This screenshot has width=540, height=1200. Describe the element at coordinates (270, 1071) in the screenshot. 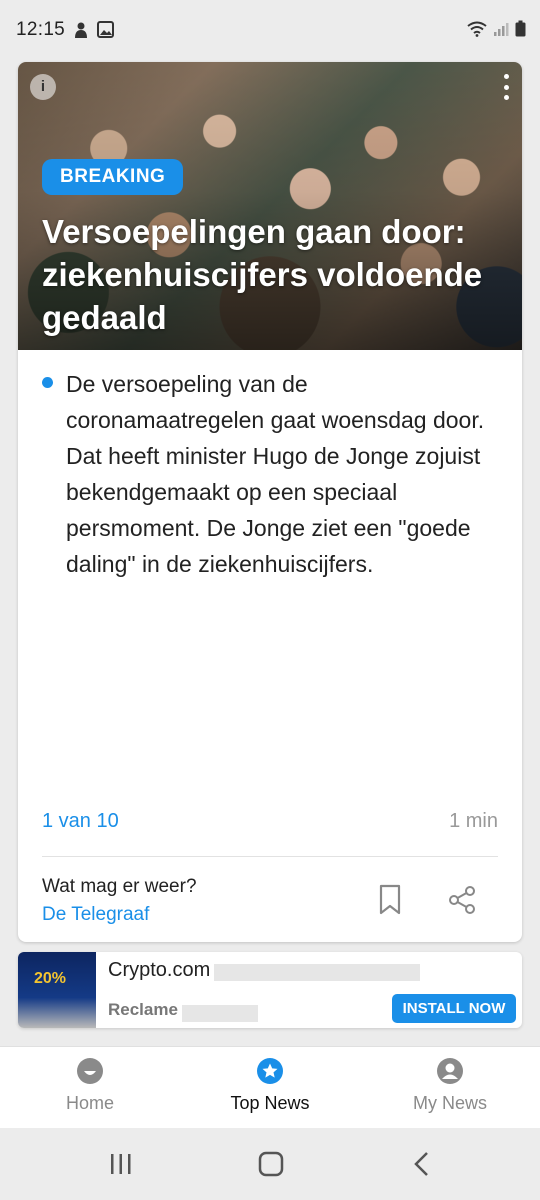

I see `star-icon` at that location.